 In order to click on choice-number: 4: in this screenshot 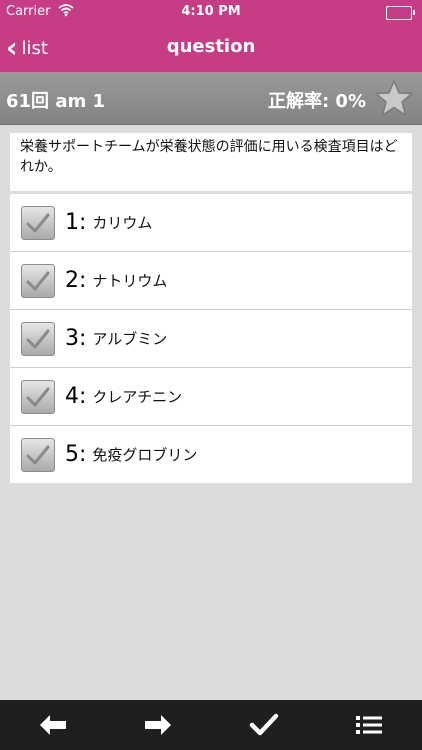, I will do `click(76, 396)`.